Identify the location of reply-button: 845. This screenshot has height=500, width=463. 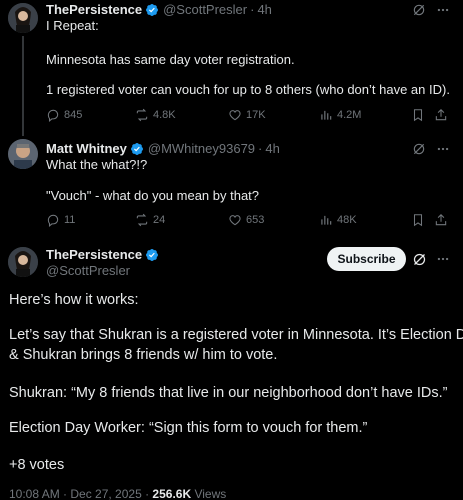
(64, 115).